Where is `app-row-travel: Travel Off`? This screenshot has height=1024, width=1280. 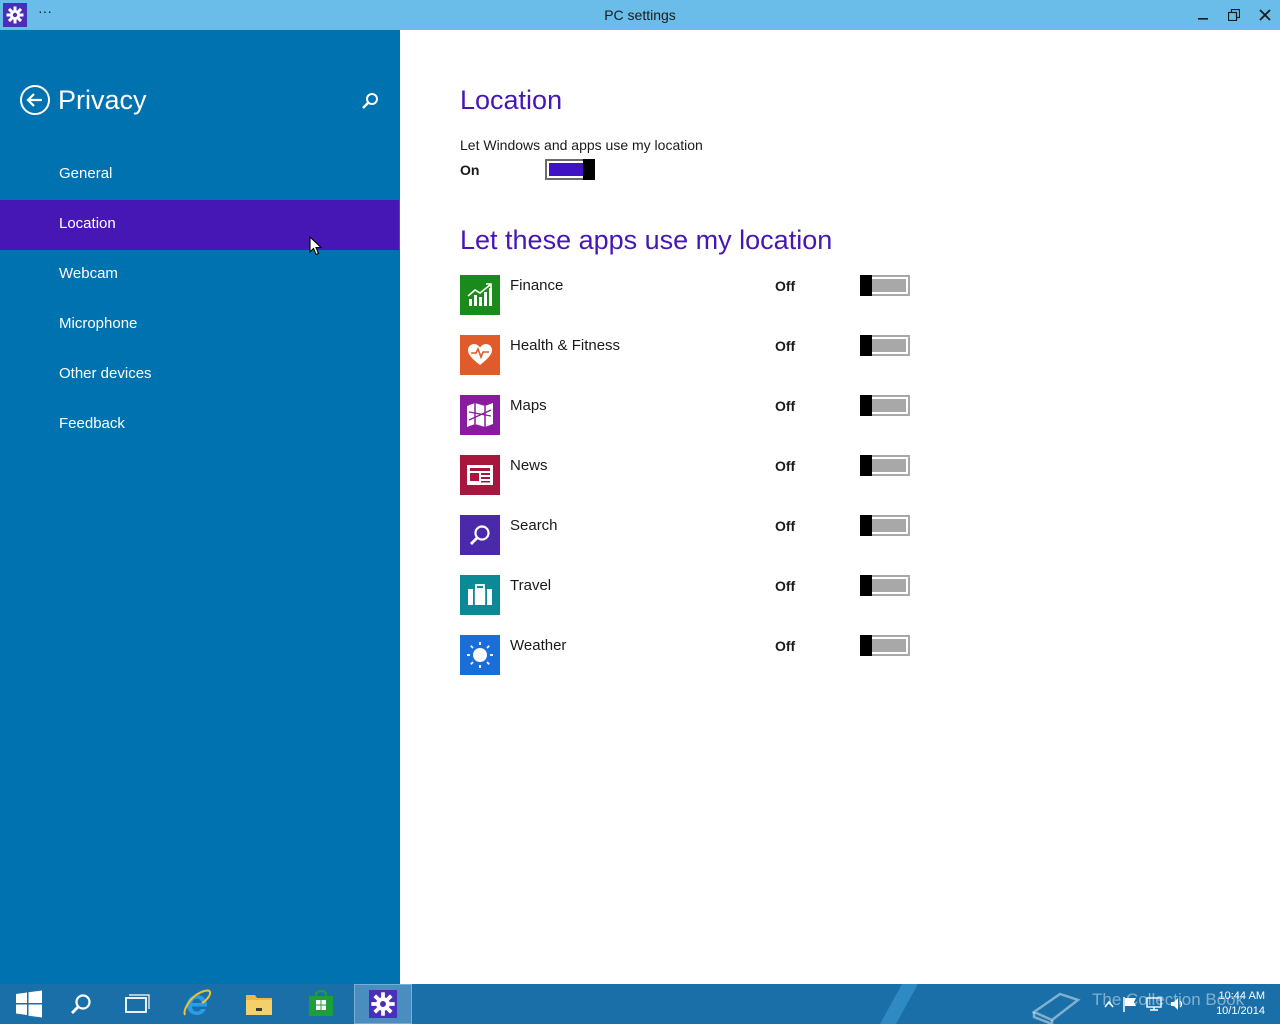
app-row-travel: Travel Off is located at coordinates (690, 595).